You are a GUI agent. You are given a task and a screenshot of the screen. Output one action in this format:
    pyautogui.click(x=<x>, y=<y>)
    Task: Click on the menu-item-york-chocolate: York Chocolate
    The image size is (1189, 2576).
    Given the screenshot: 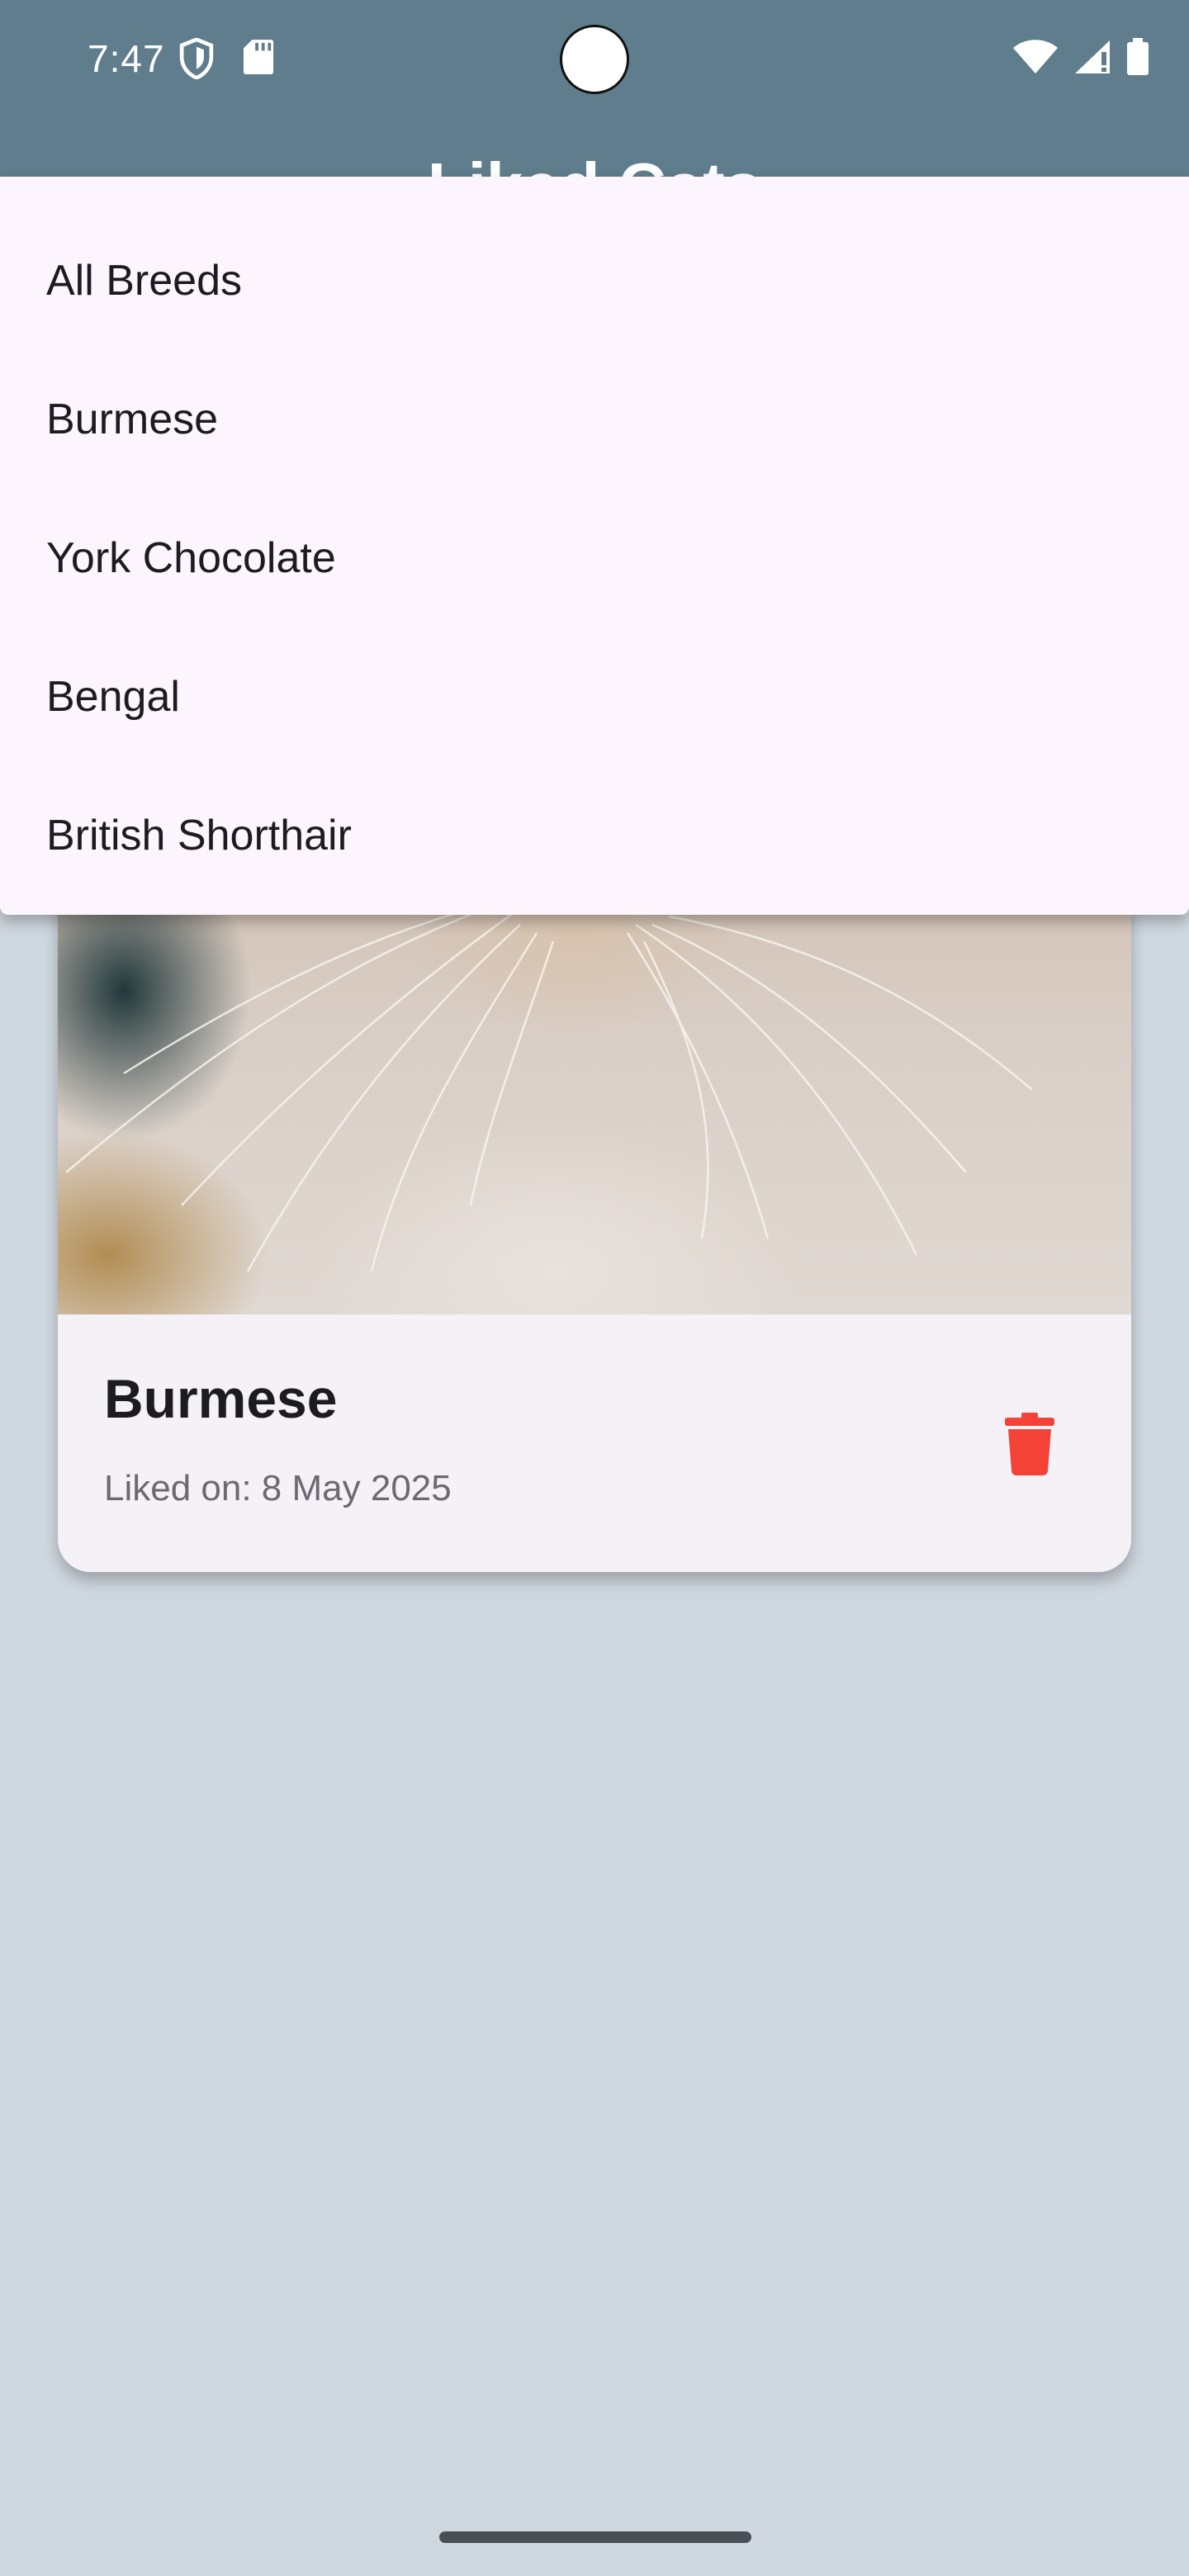 What is the action you would take?
    pyautogui.click(x=594, y=558)
    